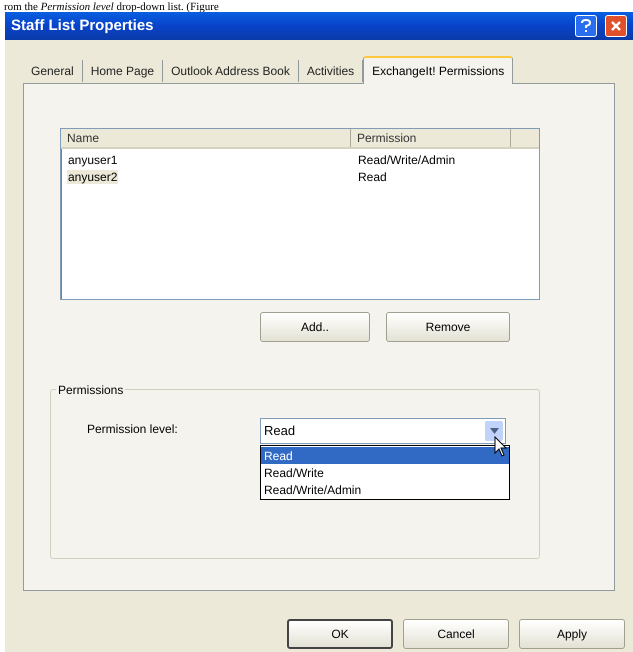 The image size is (633, 652). What do you see at coordinates (83, 26) in the screenshot?
I see `window-title: Staff List Properties` at bounding box center [83, 26].